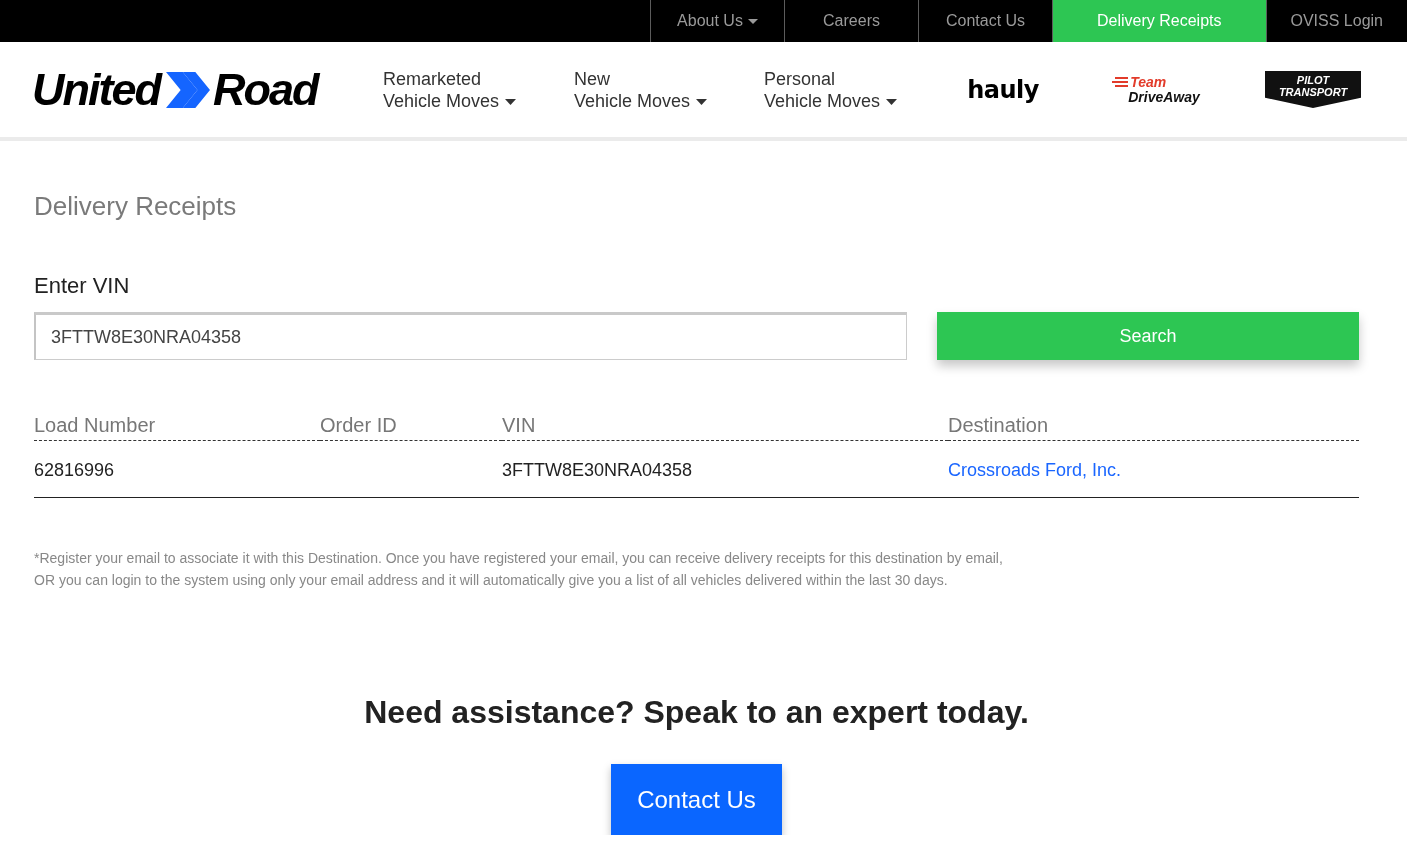 The image size is (1407, 861). What do you see at coordinates (82, 286) in the screenshot?
I see `field-label: Enter VIN` at bounding box center [82, 286].